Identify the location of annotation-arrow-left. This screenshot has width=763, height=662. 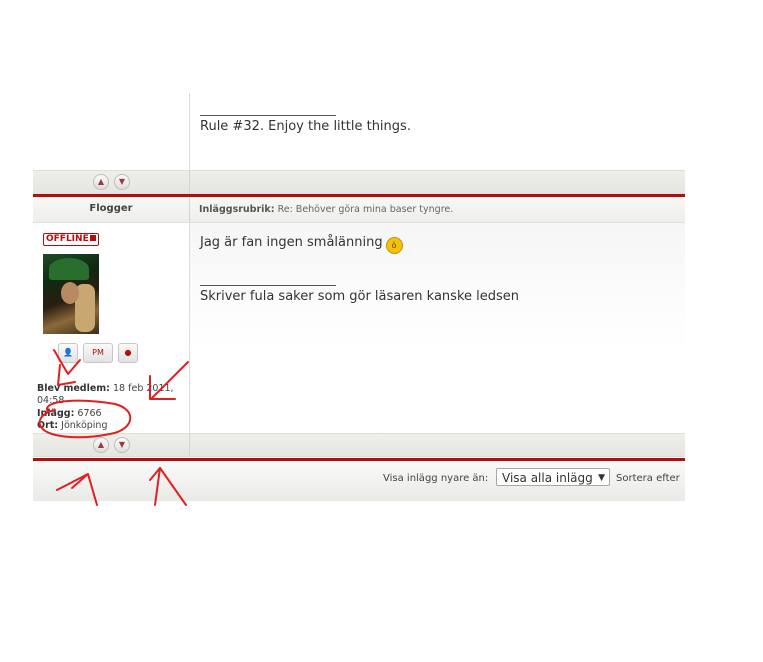
(67, 362).